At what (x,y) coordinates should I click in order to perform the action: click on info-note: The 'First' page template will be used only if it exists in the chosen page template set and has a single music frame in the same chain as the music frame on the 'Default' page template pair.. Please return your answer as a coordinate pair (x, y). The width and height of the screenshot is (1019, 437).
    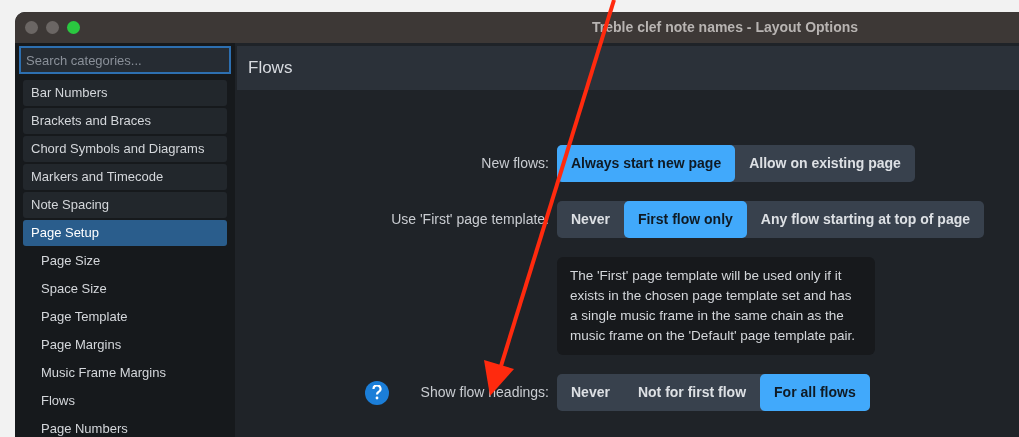
    Looking at the image, I should click on (716, 306).